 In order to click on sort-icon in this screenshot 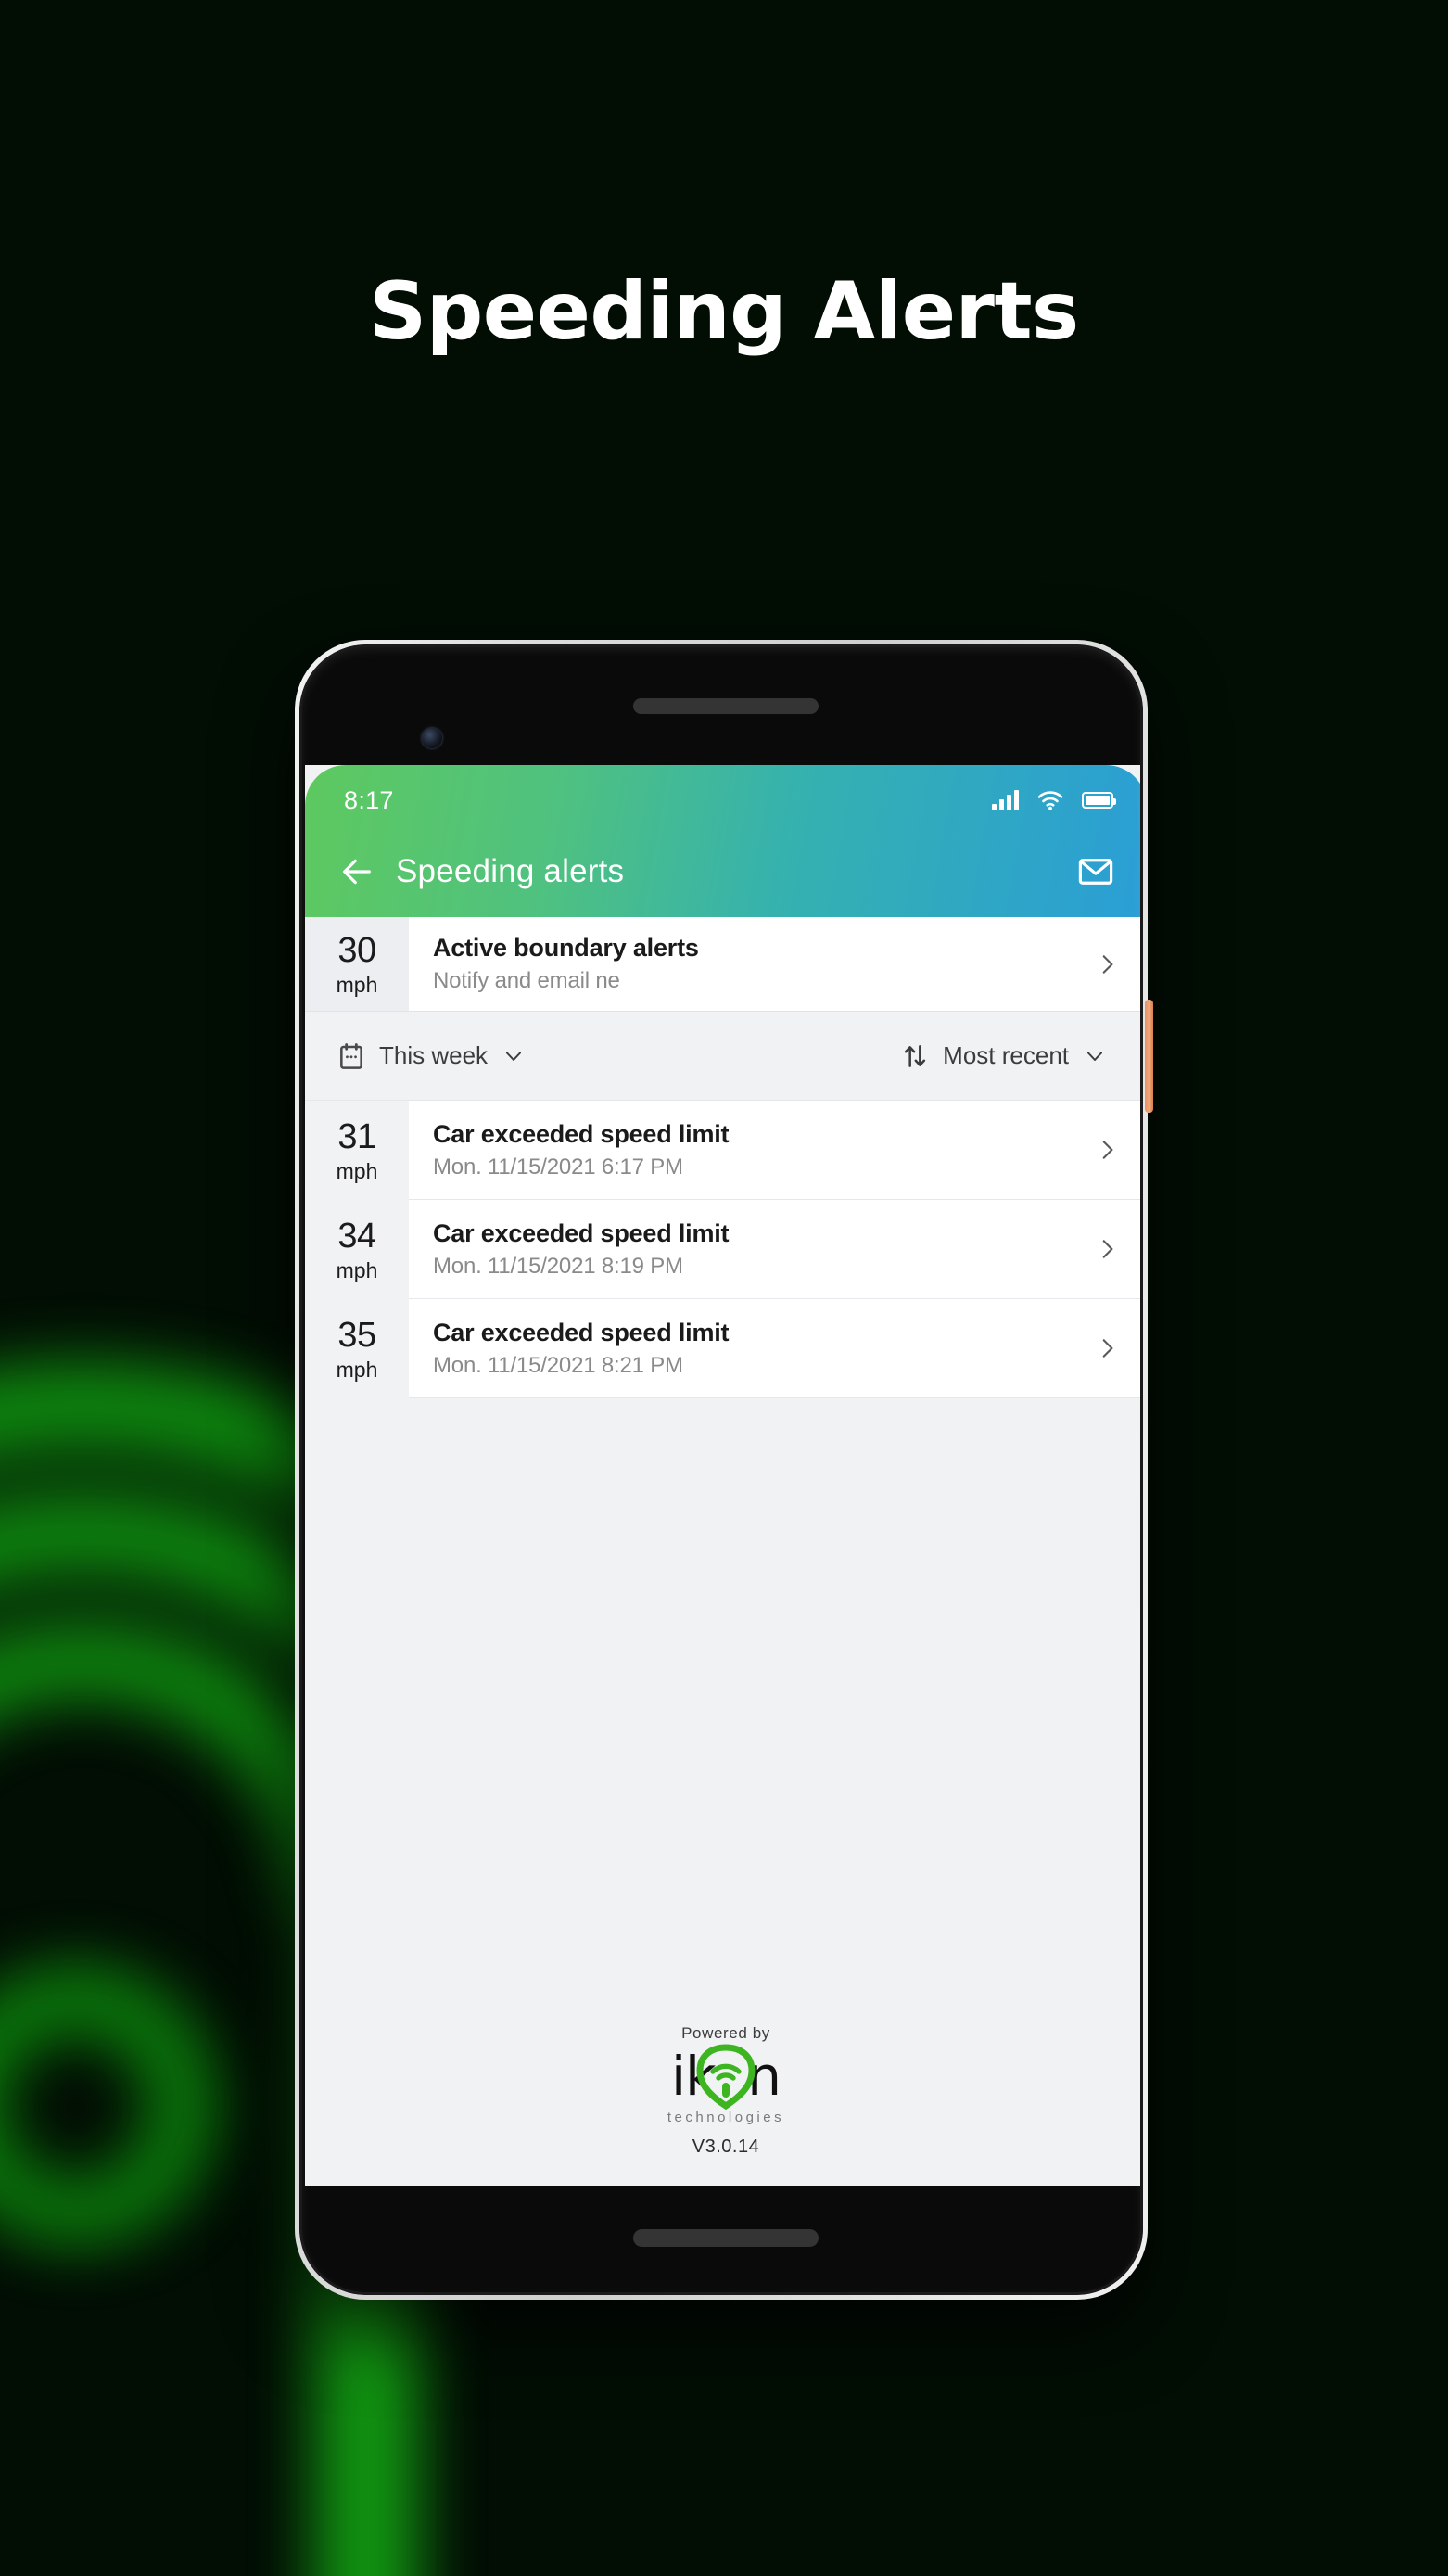, I will do `click(916, 1056)`.